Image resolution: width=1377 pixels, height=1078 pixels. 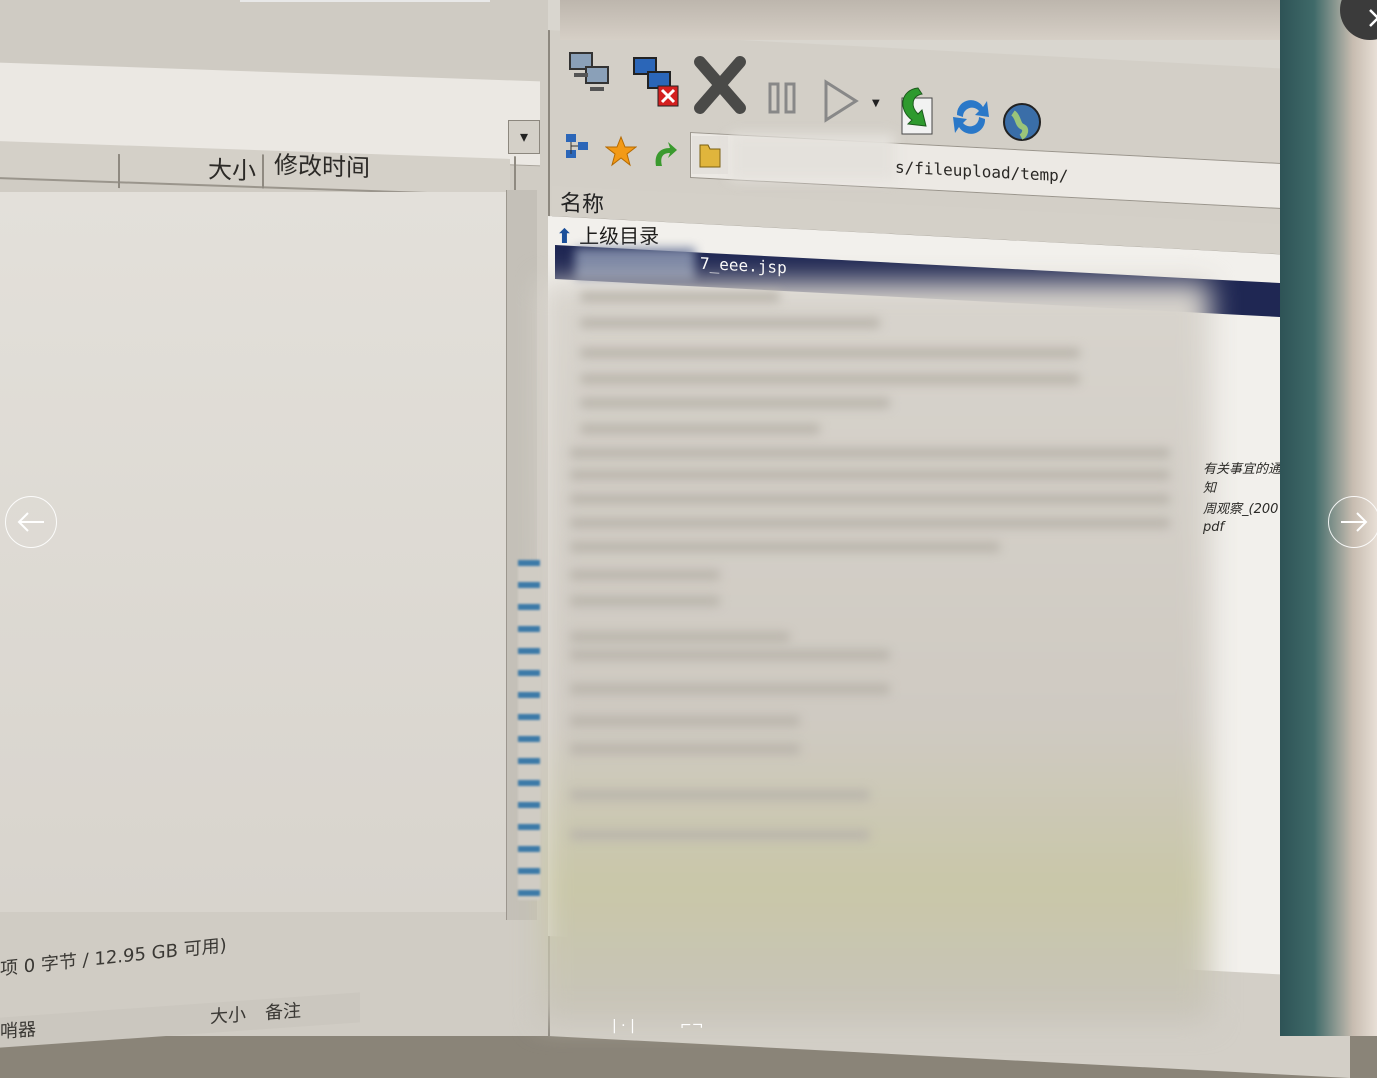 I want to click on stop-icon, so click(x=720, y=86).